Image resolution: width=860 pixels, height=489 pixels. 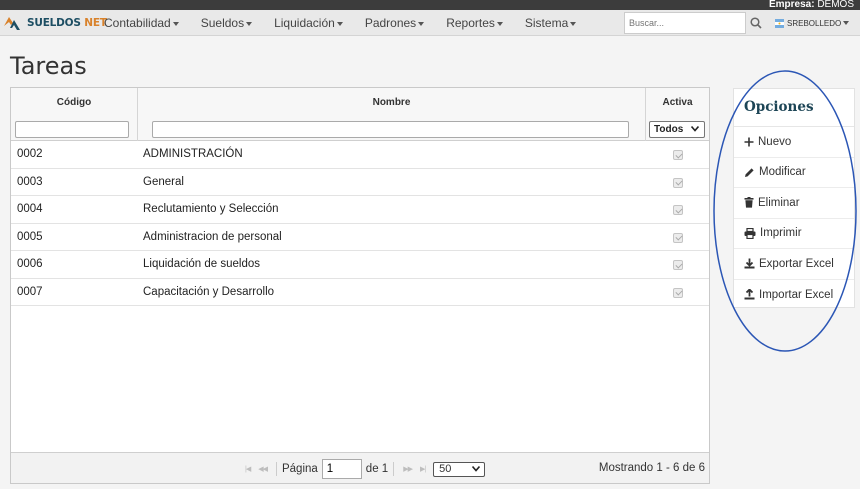 I want to click on user-name: SREBOLLEDO, so click(x=814, y=23).